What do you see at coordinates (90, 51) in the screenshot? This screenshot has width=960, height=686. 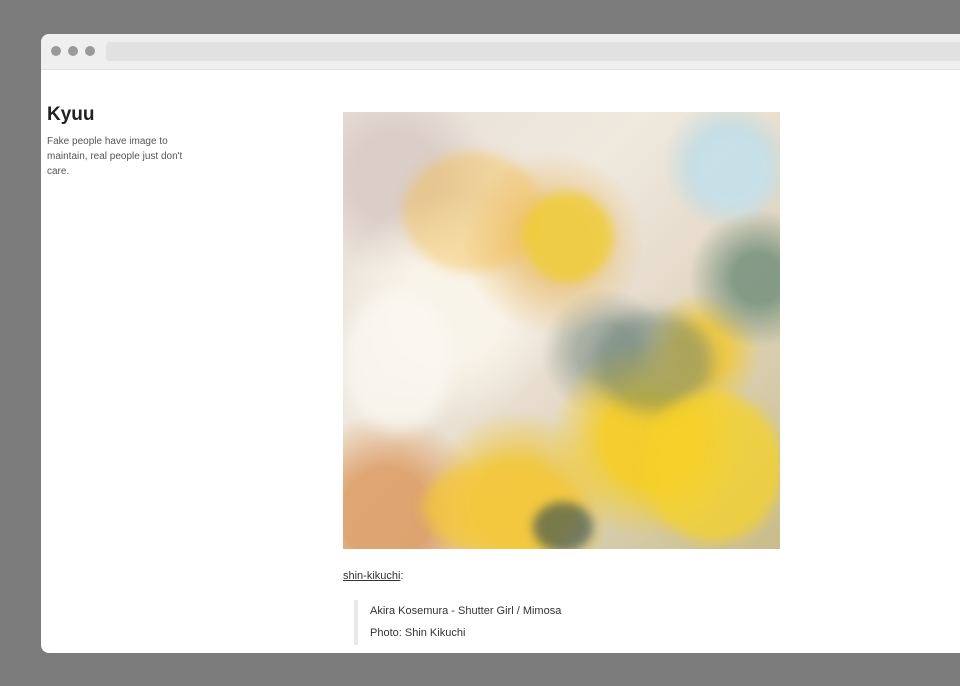 I see `window-maximize-dot-icon` at bounding box center [90, 51].